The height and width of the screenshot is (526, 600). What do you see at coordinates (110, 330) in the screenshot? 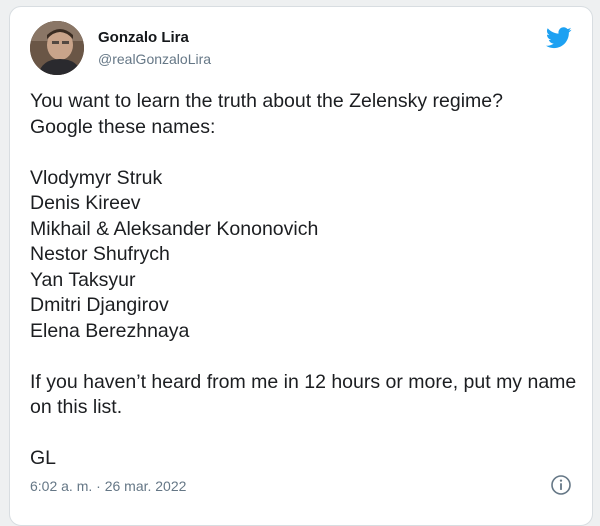
I see `name-list-item: Elena Berezhnaya` at bounding box center [110, 330].